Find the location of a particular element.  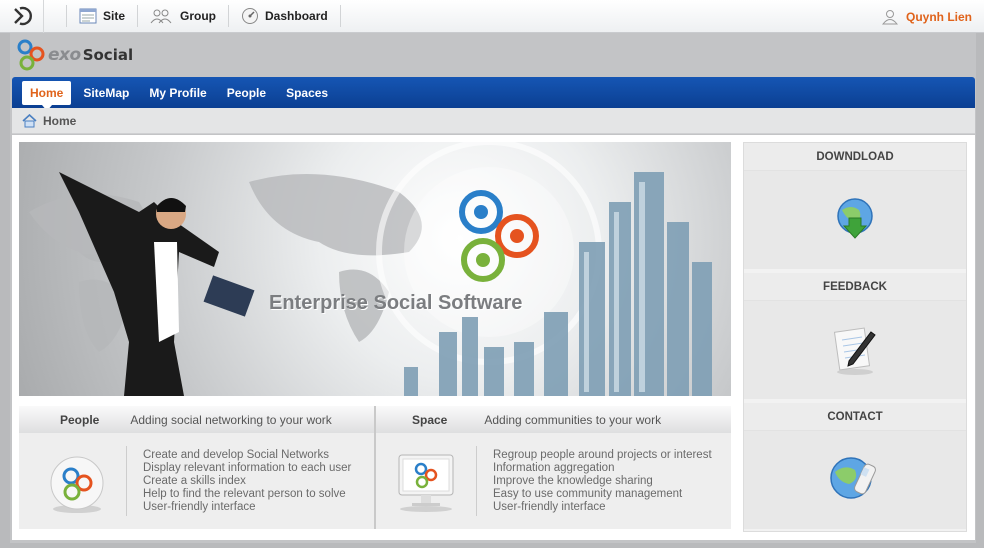

exo-social-logo: exo Social is located at coordinates (74, 55).